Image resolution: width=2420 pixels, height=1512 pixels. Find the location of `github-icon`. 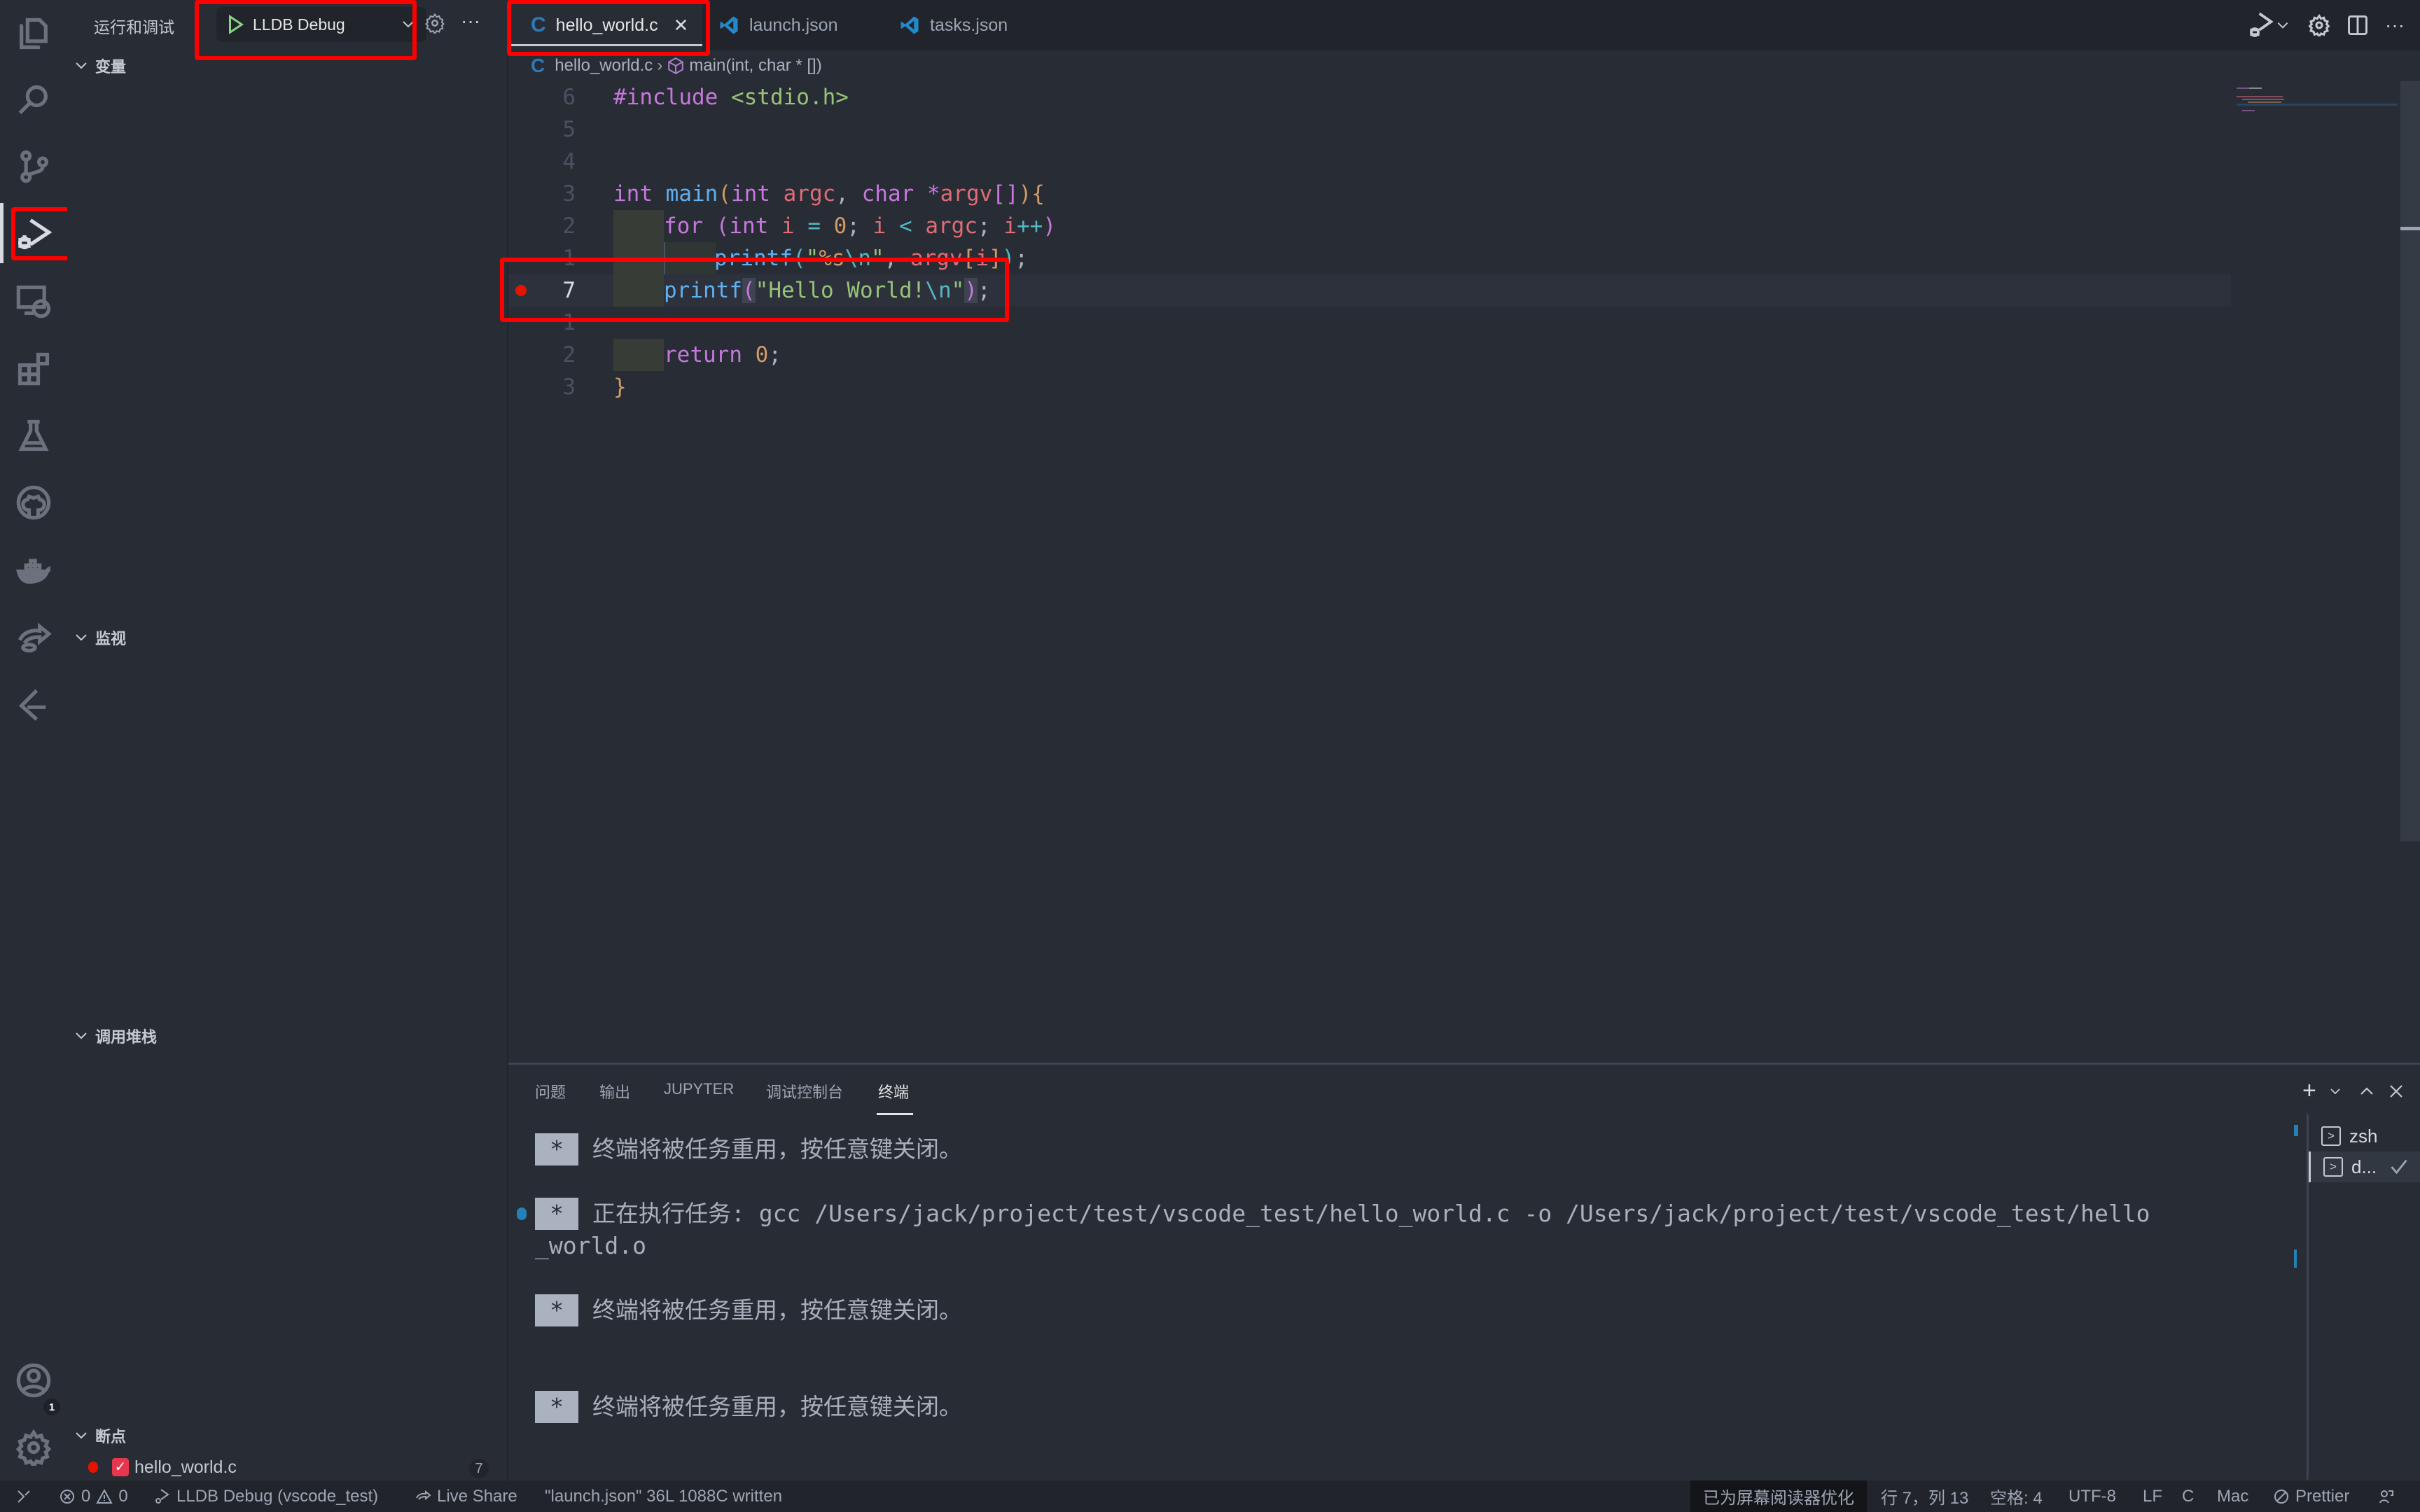

github-icon is located at coordinates (33, 502).